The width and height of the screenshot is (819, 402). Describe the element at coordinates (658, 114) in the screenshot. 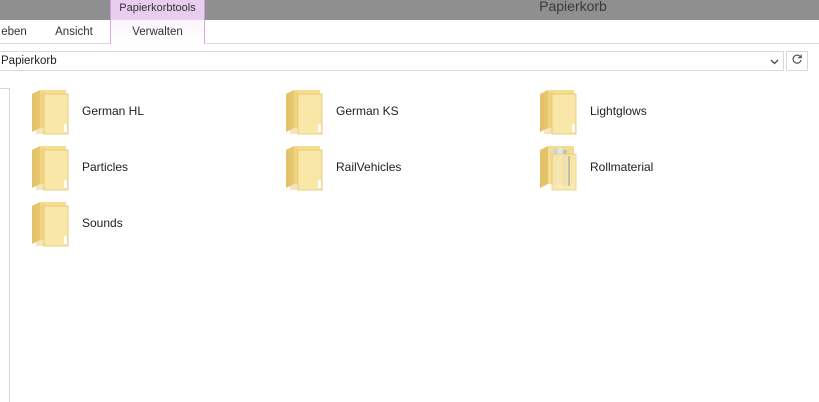

I see `list-item: Lightglows` at that location.